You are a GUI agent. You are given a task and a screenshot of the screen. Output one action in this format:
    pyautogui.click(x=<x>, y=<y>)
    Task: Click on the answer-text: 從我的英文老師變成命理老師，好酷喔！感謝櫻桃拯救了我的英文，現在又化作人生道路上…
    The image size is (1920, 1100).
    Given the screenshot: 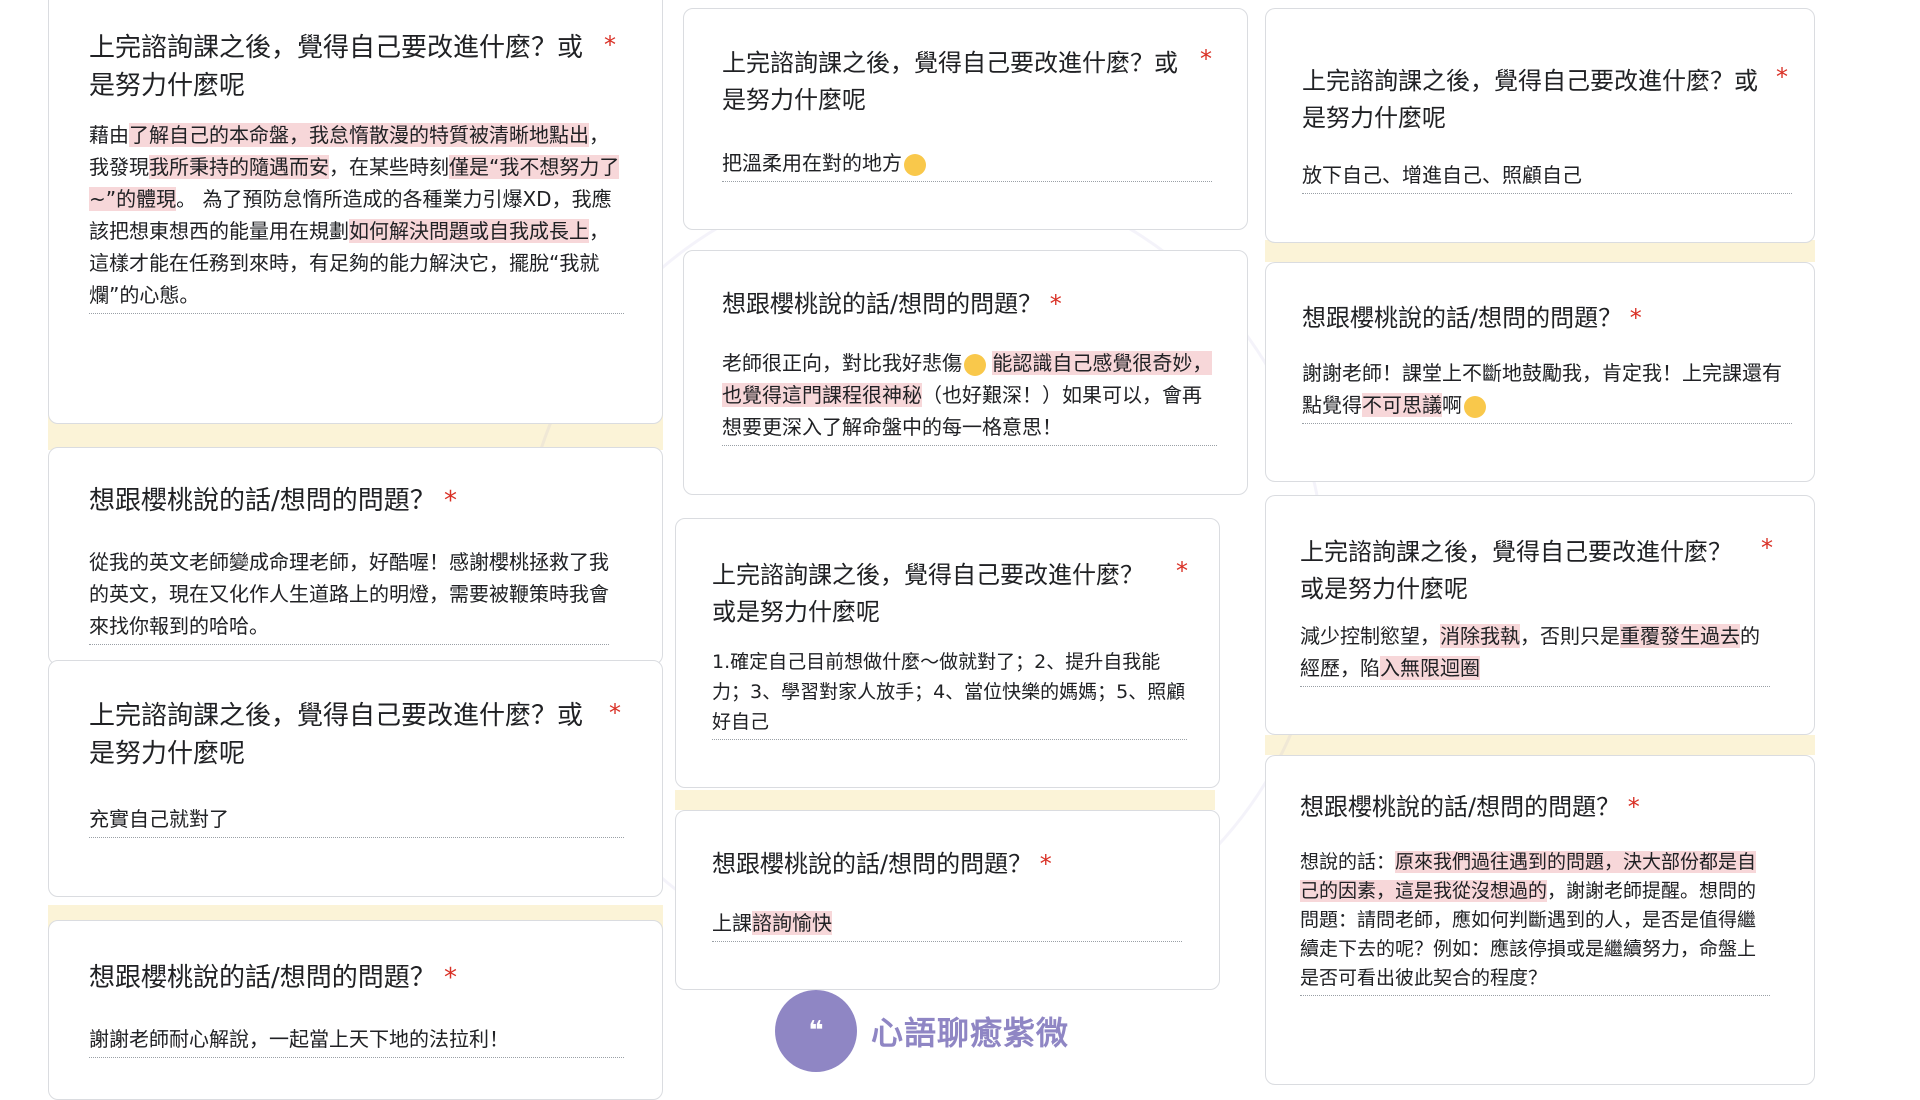 What is the action you would take?
    pyautogui.click(x=349, y=595)
    